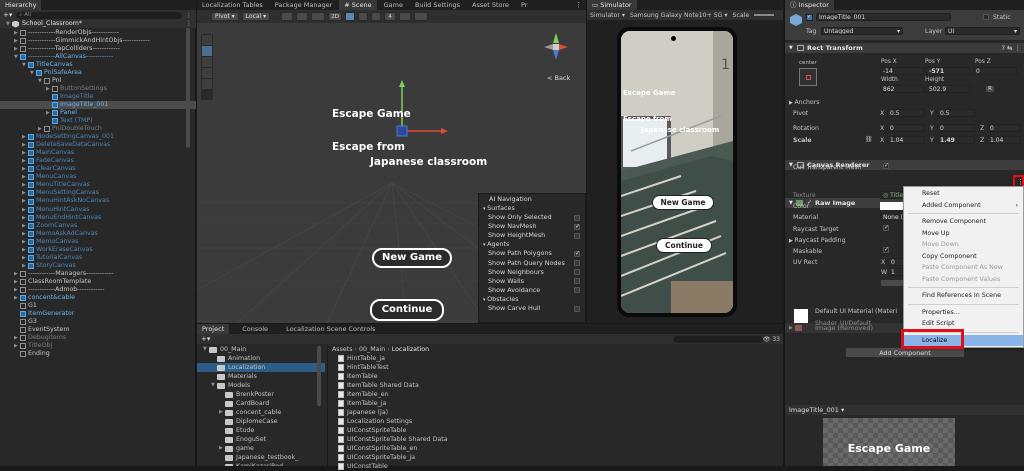  What do you see at coordinates (560, 385) in the screenshot?
I see `file-row: ItemTable Shared Data` at bounding box center [560, 385].